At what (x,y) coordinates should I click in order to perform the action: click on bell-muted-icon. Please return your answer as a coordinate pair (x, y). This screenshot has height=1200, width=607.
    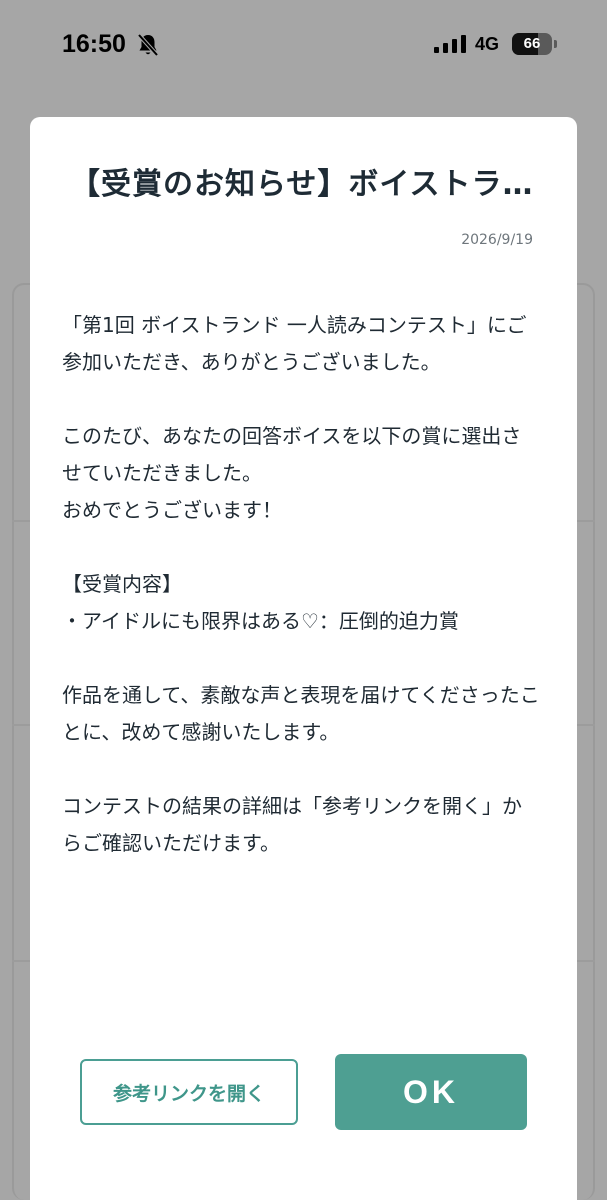
    Looking at the image, I should click on (148, 45).